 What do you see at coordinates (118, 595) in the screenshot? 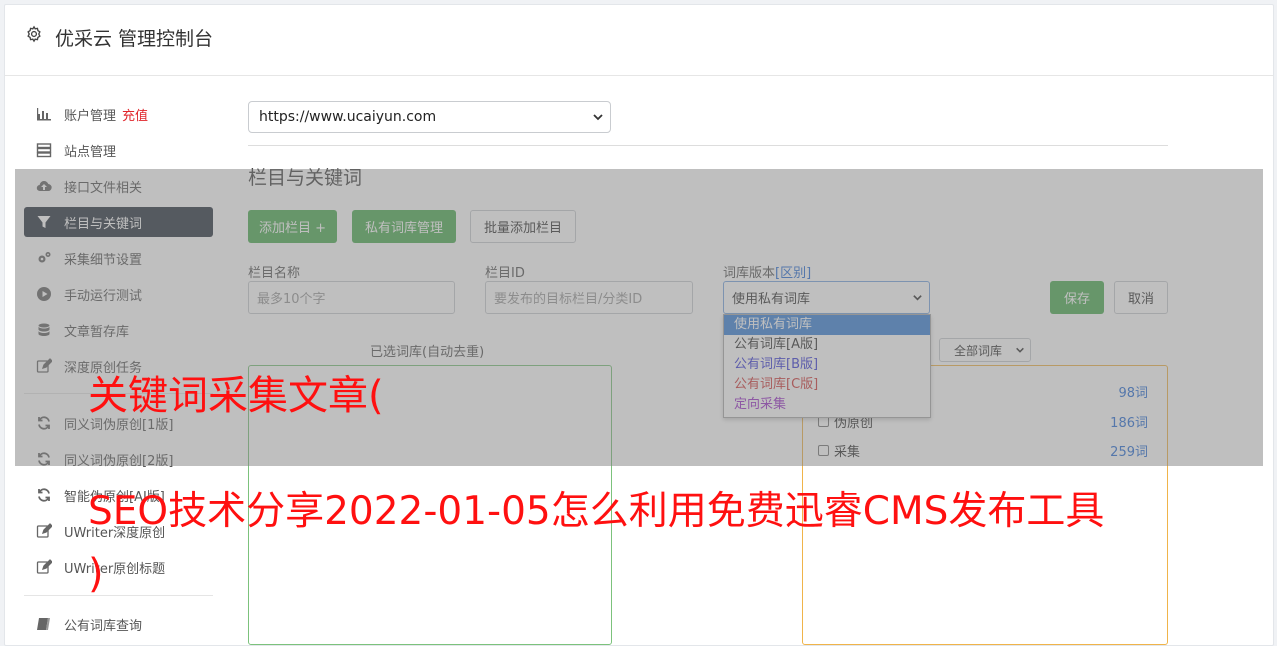
I see `sidebar-divider` at bounding box center [118, 595].